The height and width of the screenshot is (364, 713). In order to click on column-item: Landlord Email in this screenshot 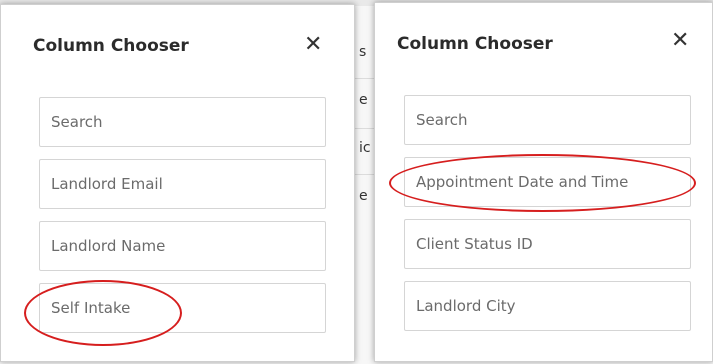, I will do `click(182, 184)`.